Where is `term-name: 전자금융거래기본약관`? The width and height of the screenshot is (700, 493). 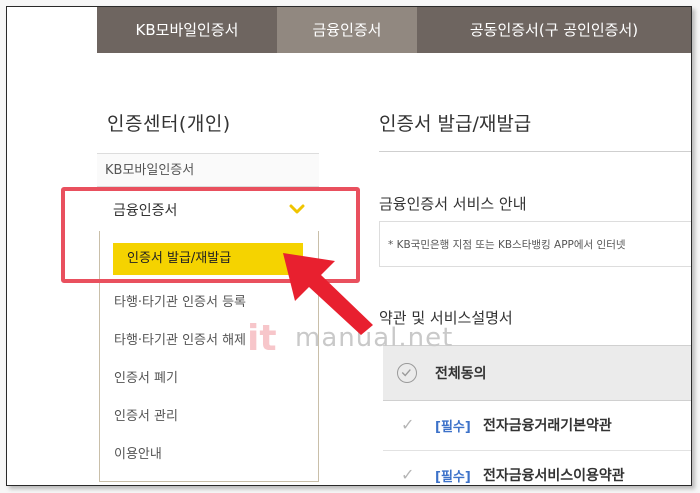
term-name: 전자금융거래기본약관 is located at coordinates (547, 425).